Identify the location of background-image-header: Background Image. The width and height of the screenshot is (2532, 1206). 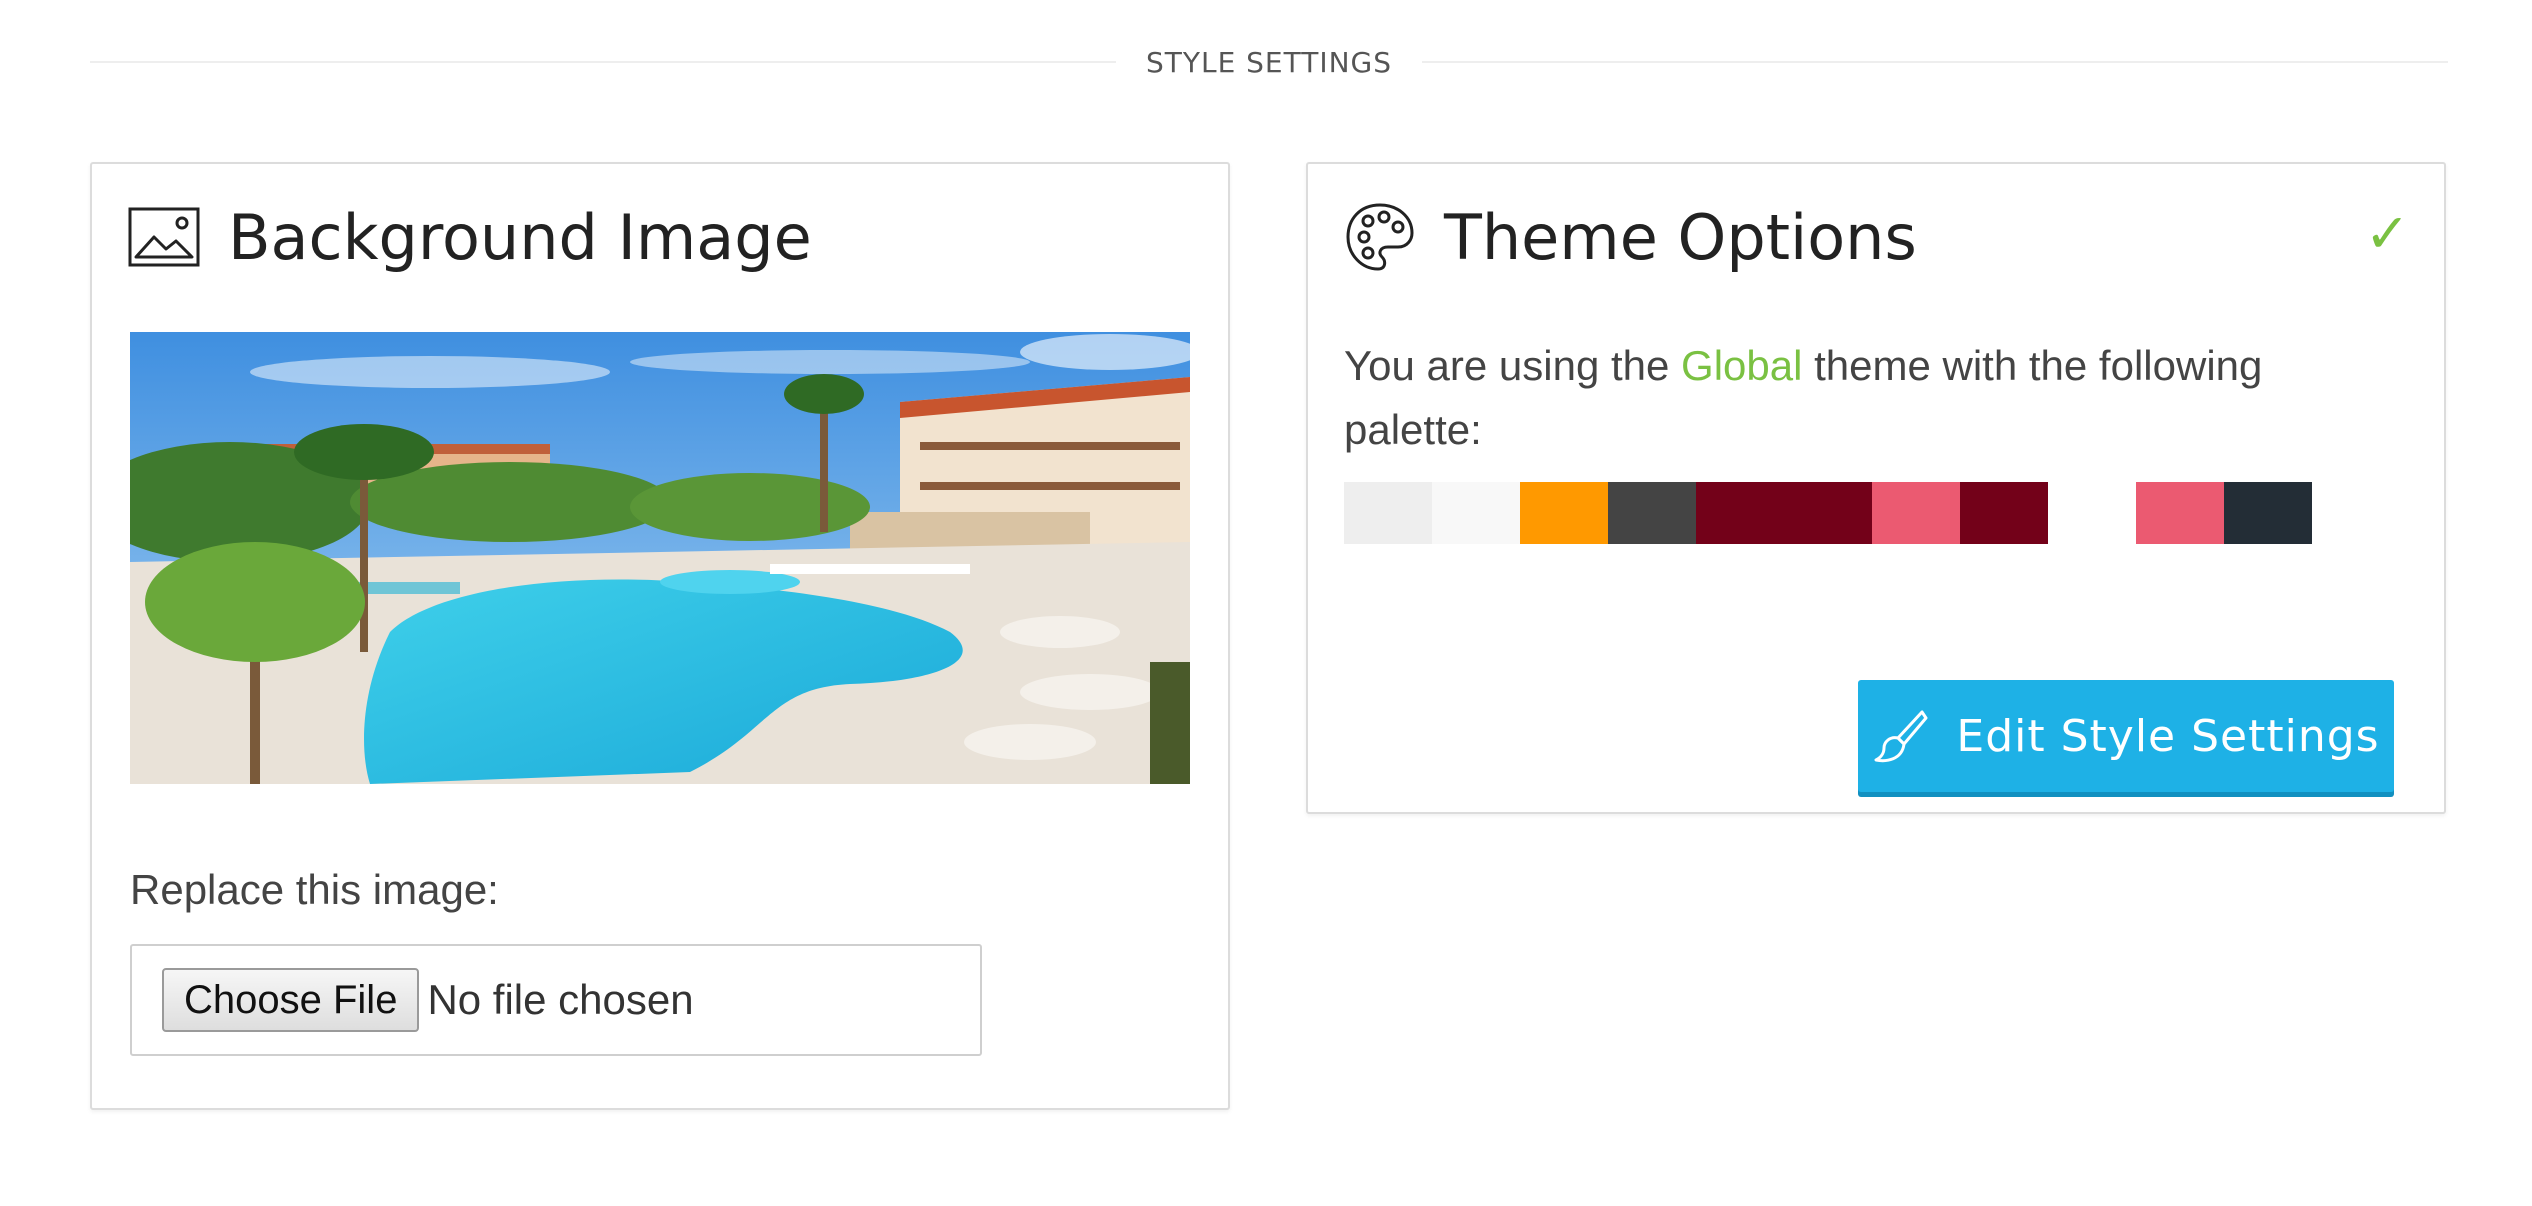
(470, 237).